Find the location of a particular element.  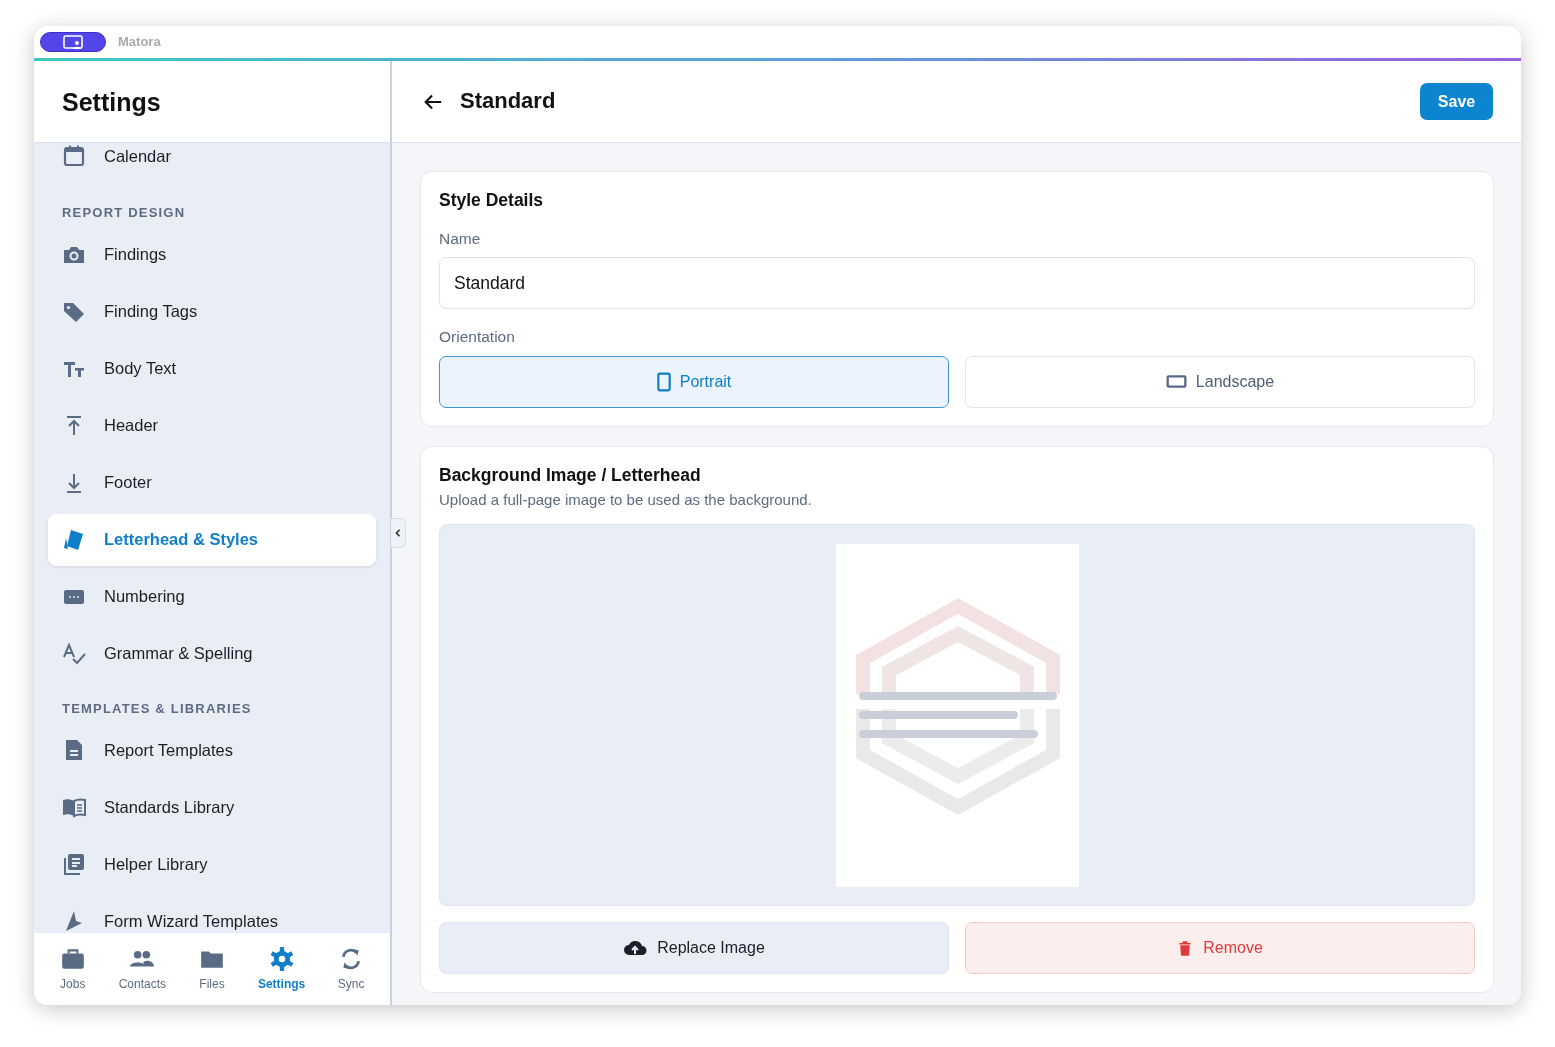

save-button: Save is located at coordinates (1456, 101).